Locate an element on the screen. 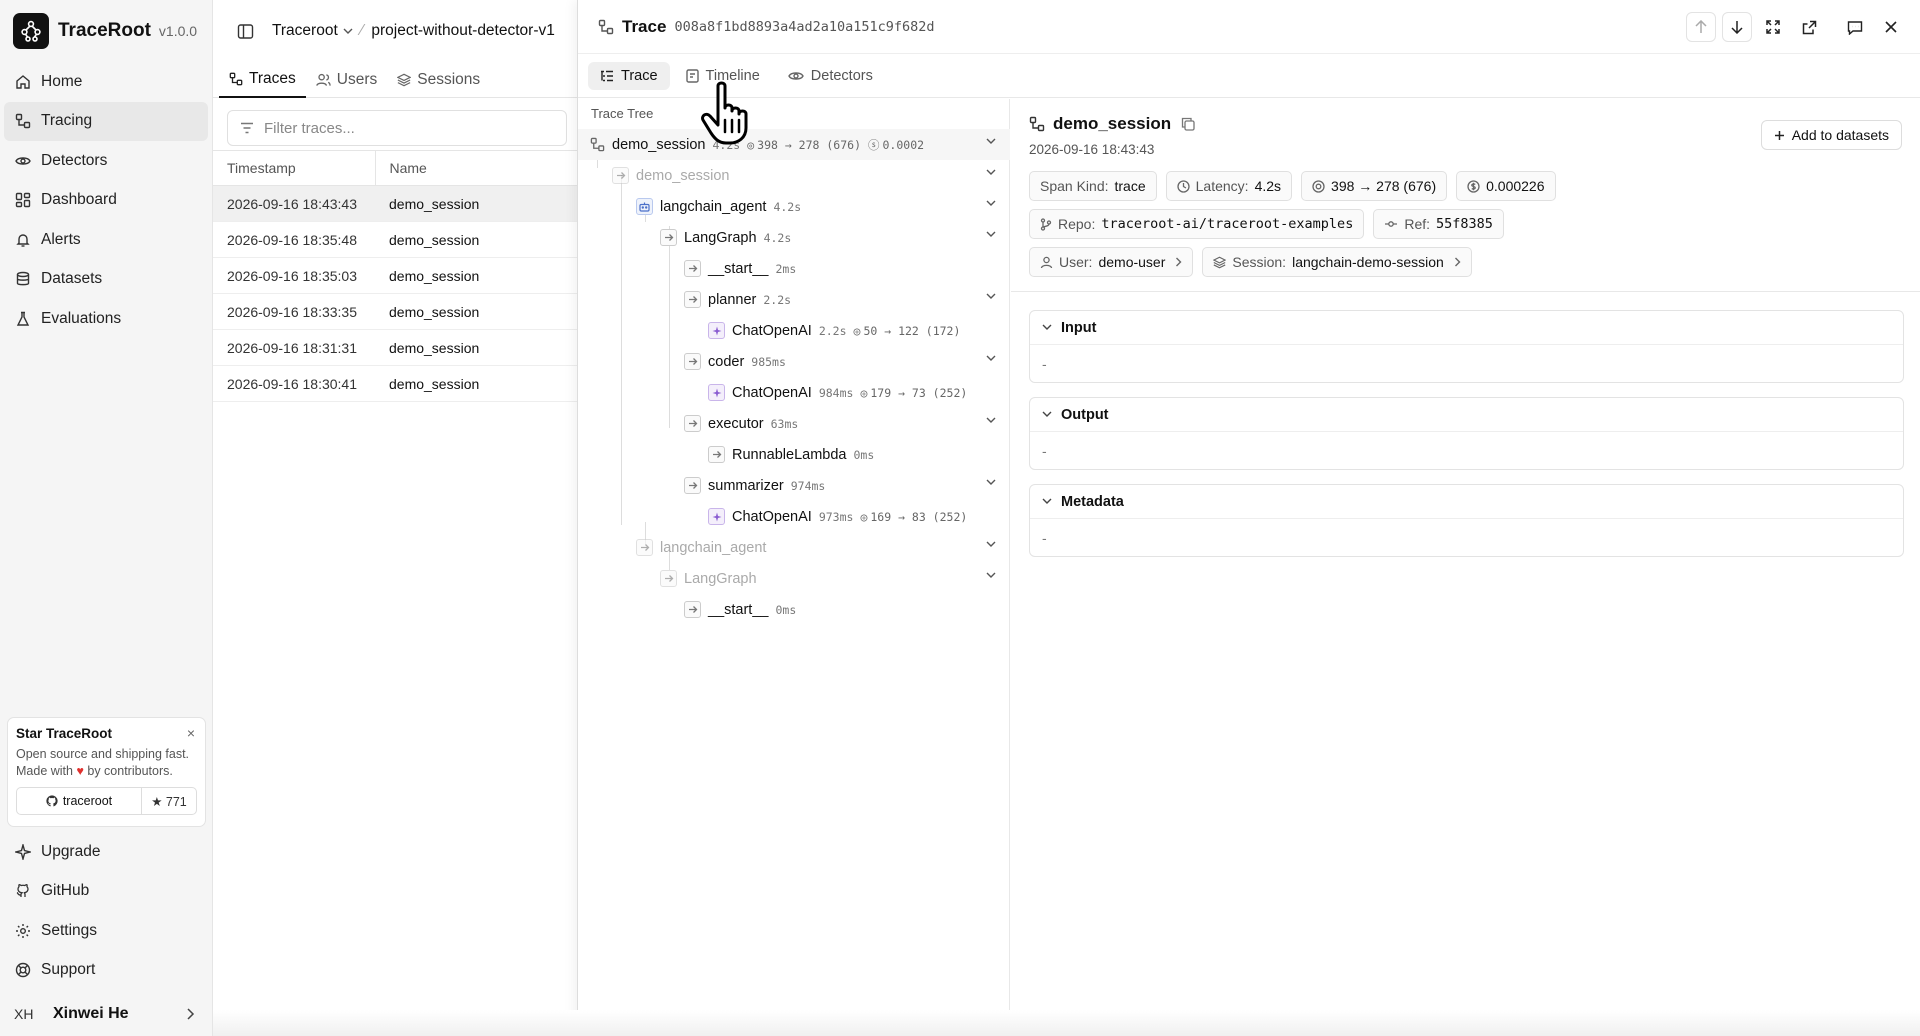 Image resolution: width=1920 pixels, height=1036 pixels. tab-detectors: Detectors is located at coordinates (830, 76).